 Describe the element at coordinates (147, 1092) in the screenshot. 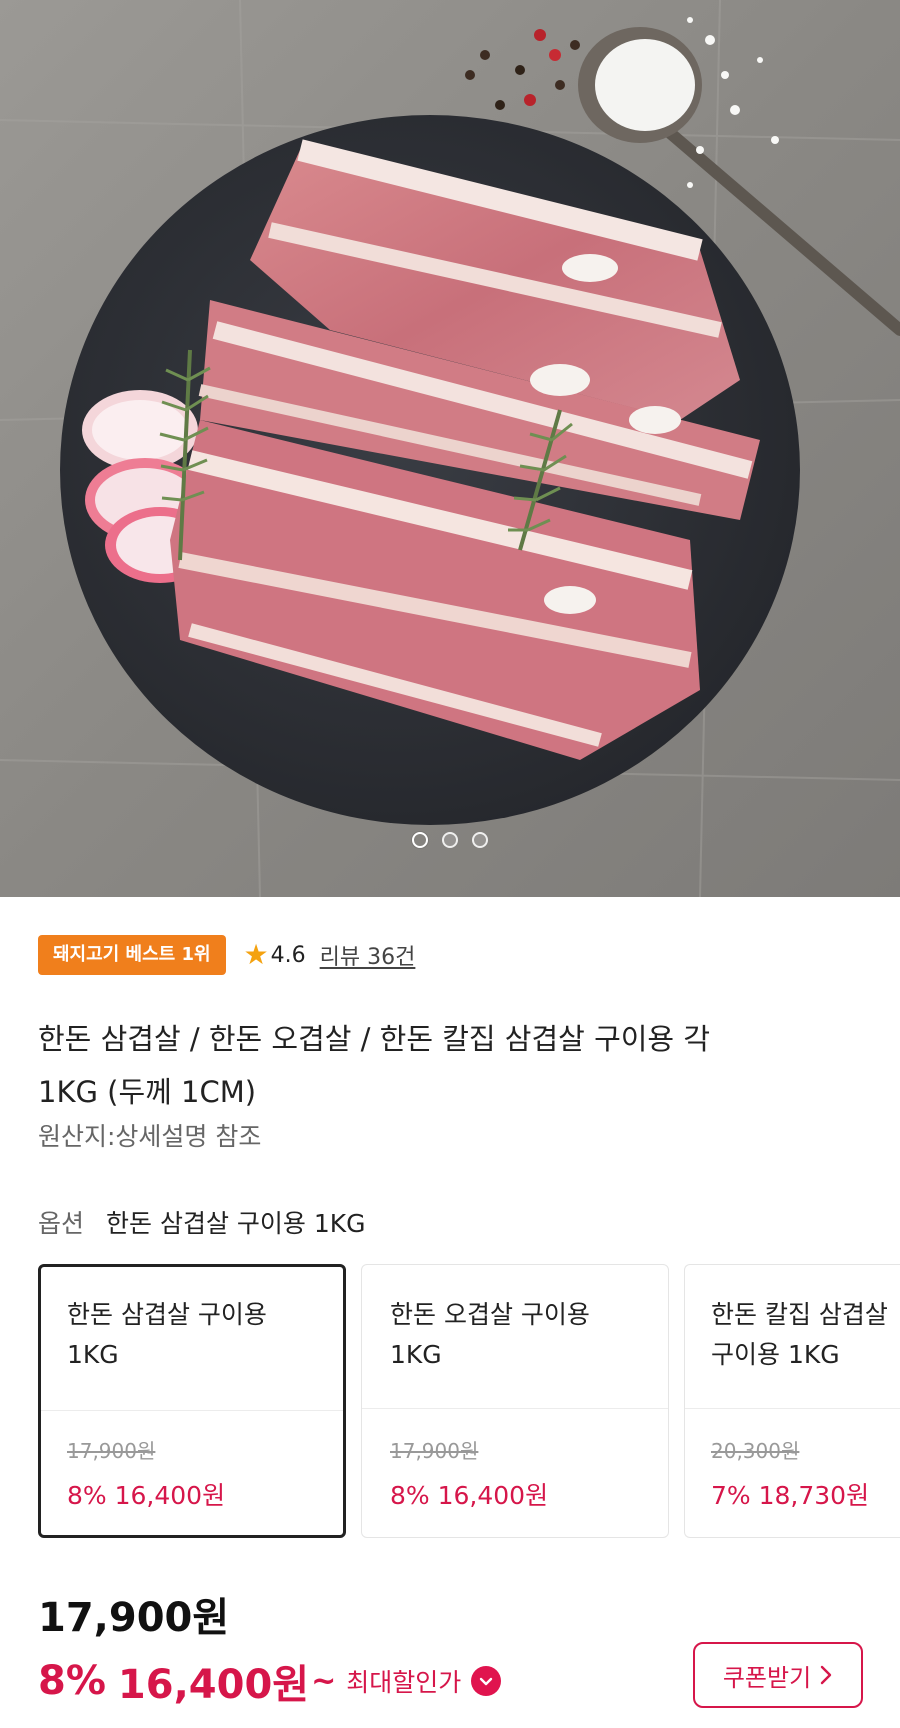

I see `product-title-line-2: 1KG (두께 1CM)` at that location.